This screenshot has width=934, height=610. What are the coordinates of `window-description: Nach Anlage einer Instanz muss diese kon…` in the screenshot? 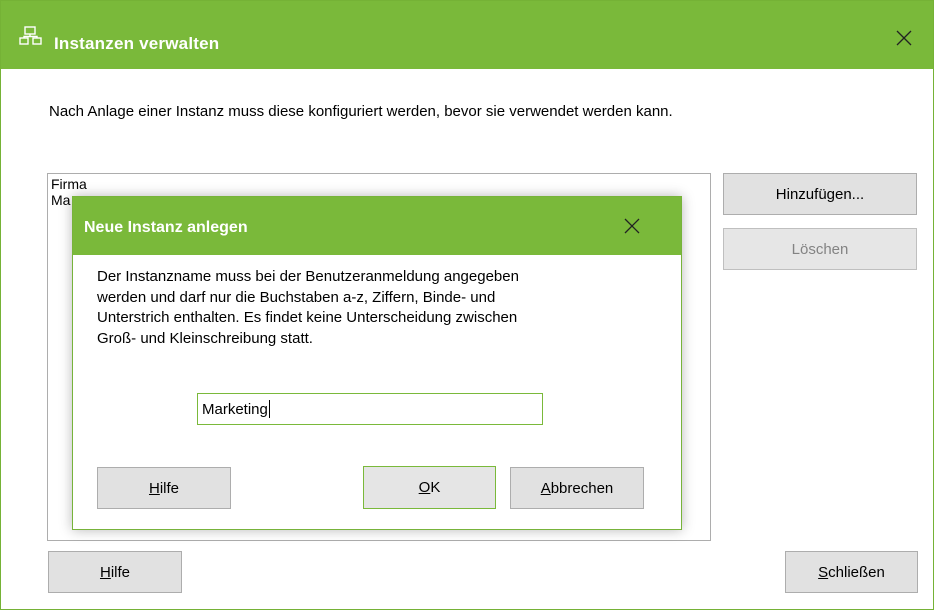 It's located at (361, 111).